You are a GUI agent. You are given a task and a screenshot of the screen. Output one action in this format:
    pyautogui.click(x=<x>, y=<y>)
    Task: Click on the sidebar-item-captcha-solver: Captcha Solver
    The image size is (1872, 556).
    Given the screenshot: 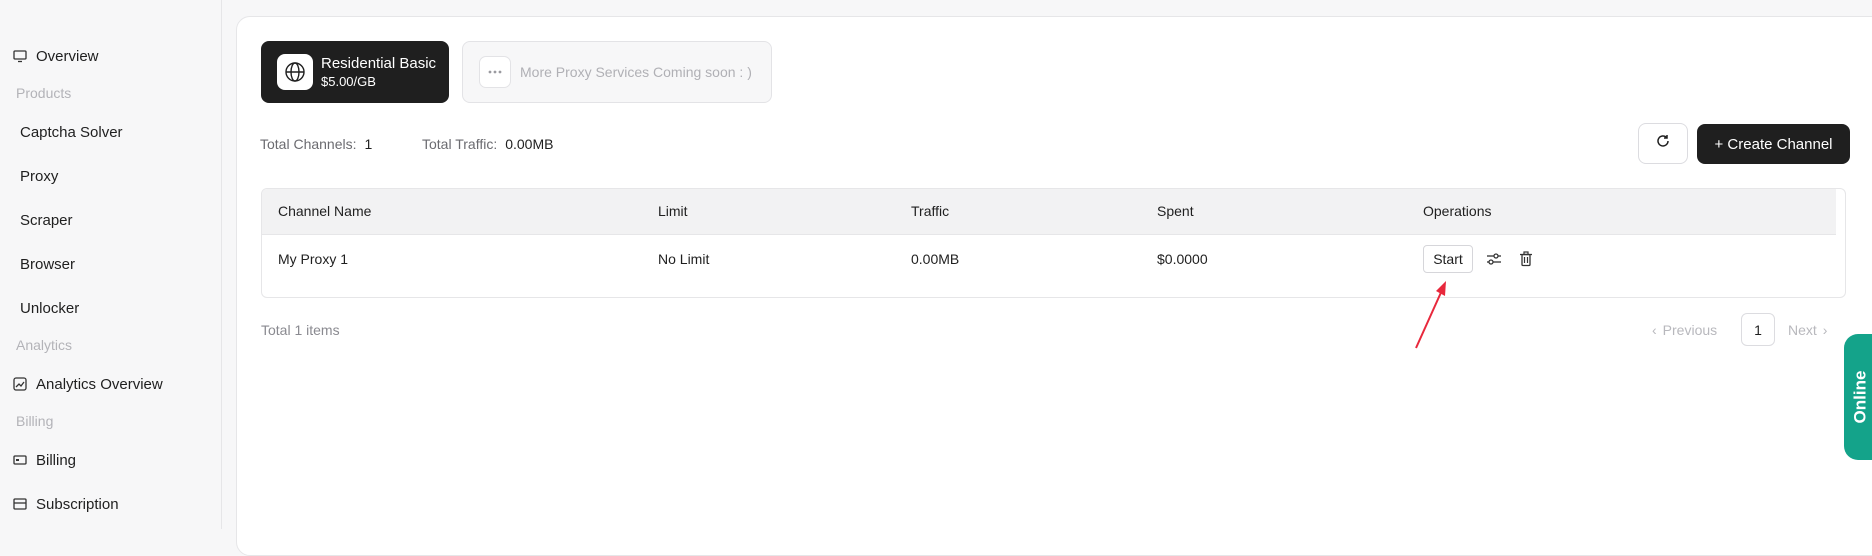 What is the action you would take?
    pyautogui.click(x=71, y=132)
    